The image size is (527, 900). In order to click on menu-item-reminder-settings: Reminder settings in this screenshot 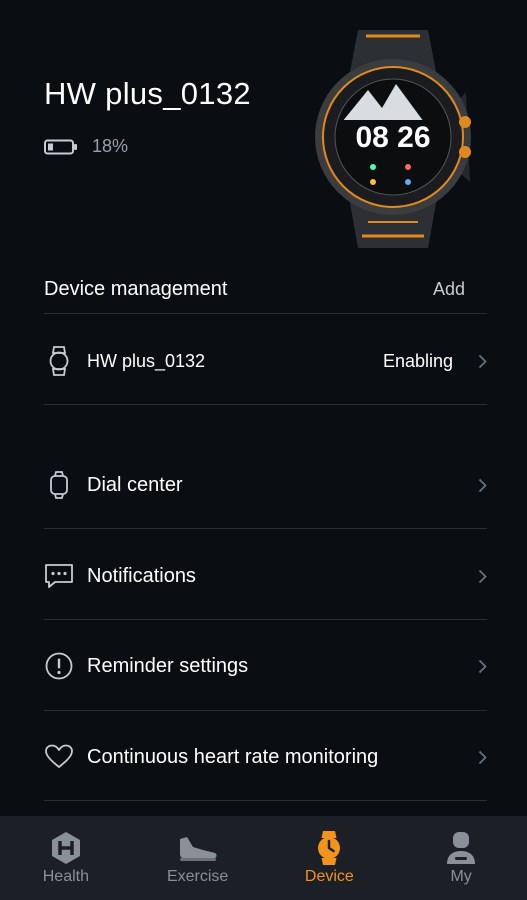, I will do `click(265, 666)`.